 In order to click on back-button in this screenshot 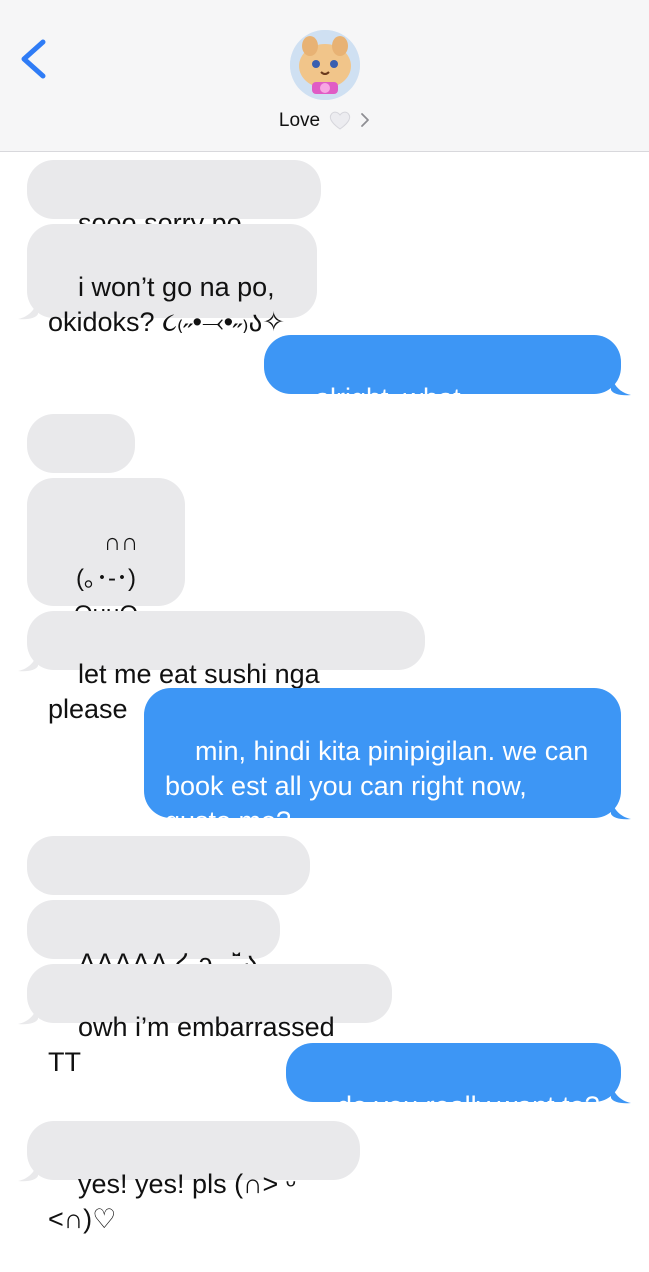, I will do `click(34, 59)`.